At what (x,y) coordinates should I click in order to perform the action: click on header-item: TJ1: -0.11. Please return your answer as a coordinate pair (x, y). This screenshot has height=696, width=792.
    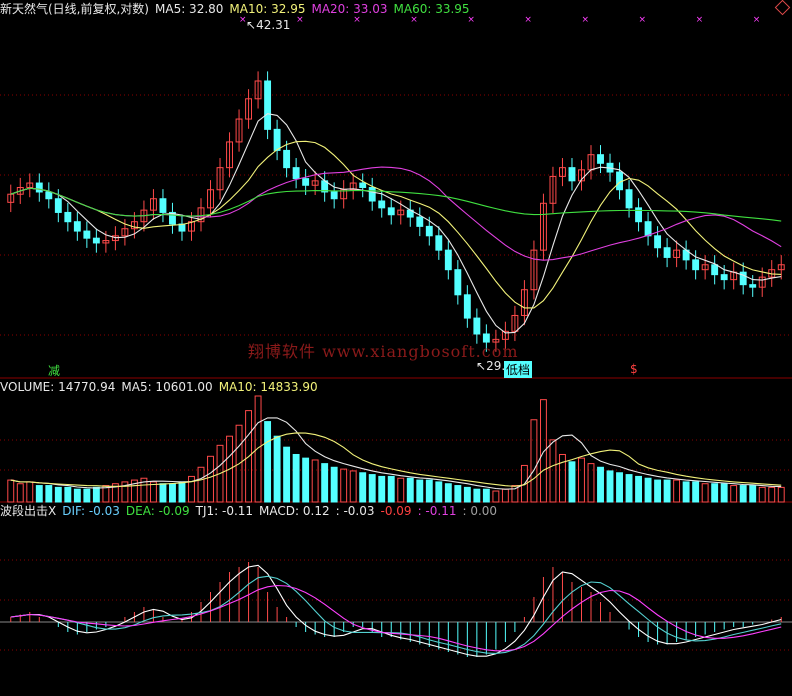
    Looking at the image, I should click on (224, 511).